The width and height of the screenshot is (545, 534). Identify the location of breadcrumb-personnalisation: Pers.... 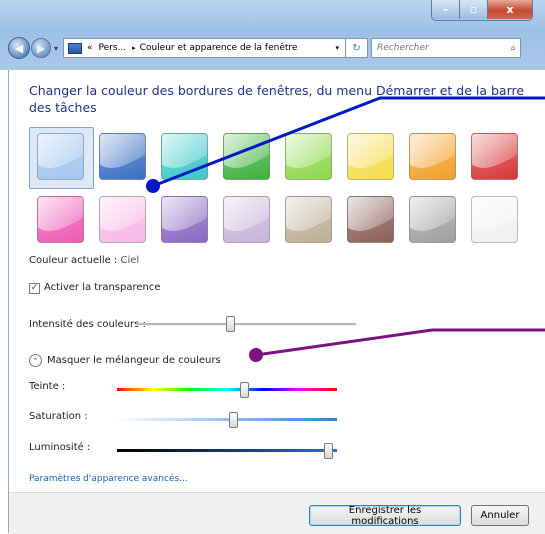
(113, 48).